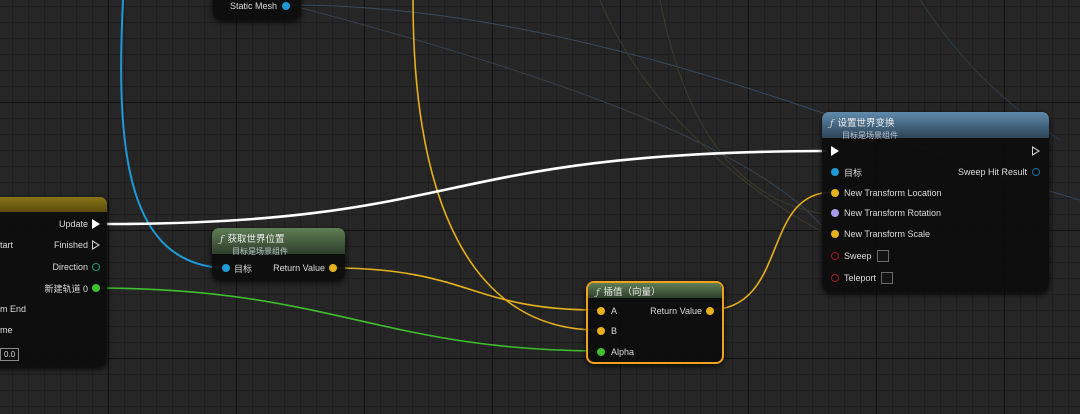 The width and height of the screenshot is (1080, 414). What do you see at coordinates (53, 204) in the screenshot?
I see `timeline-header` at bounding box center [53, 204].